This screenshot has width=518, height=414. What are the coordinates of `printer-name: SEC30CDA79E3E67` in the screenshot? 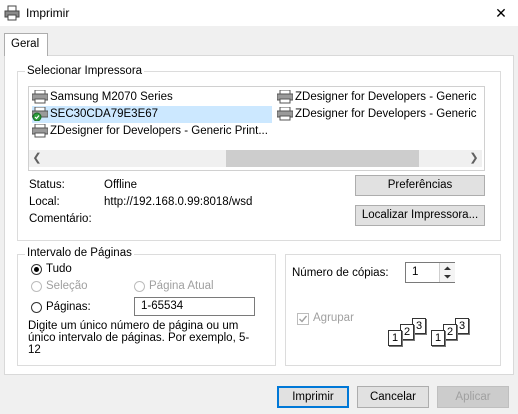 It's located at (104, 114).